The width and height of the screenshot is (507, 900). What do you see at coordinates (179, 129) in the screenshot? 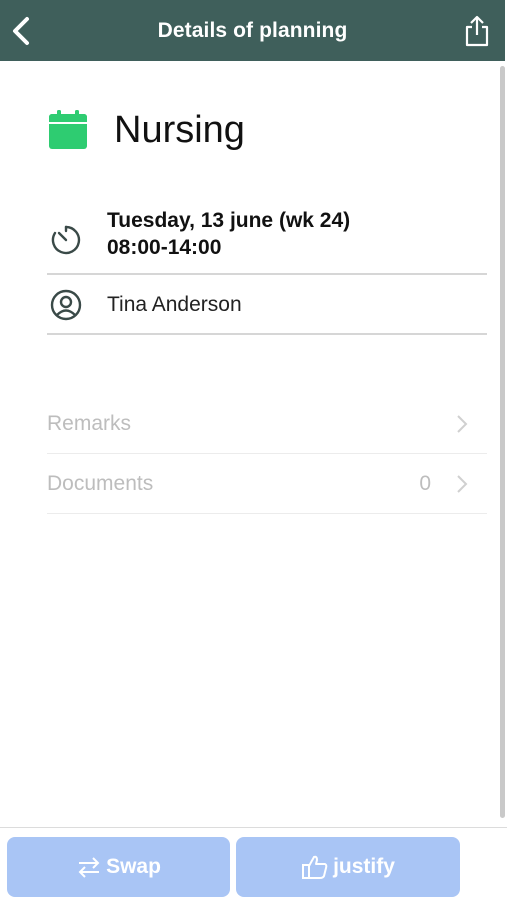
I see `activity-name: Nursing` at bounding box center [179, 129].